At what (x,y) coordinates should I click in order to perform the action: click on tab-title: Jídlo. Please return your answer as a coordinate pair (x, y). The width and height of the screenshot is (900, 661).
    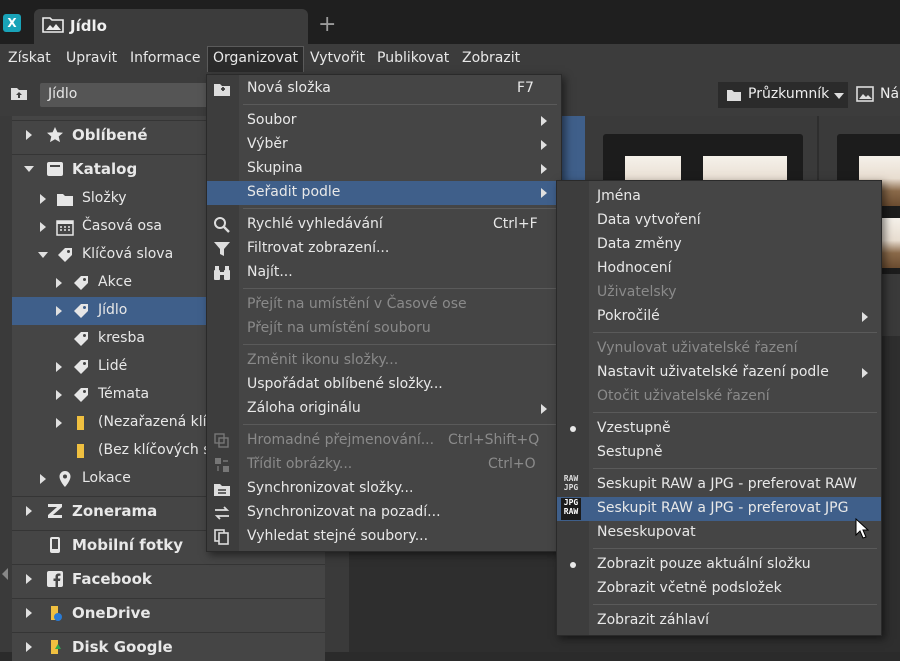
    Looking at the image, I should click on (88, 26).